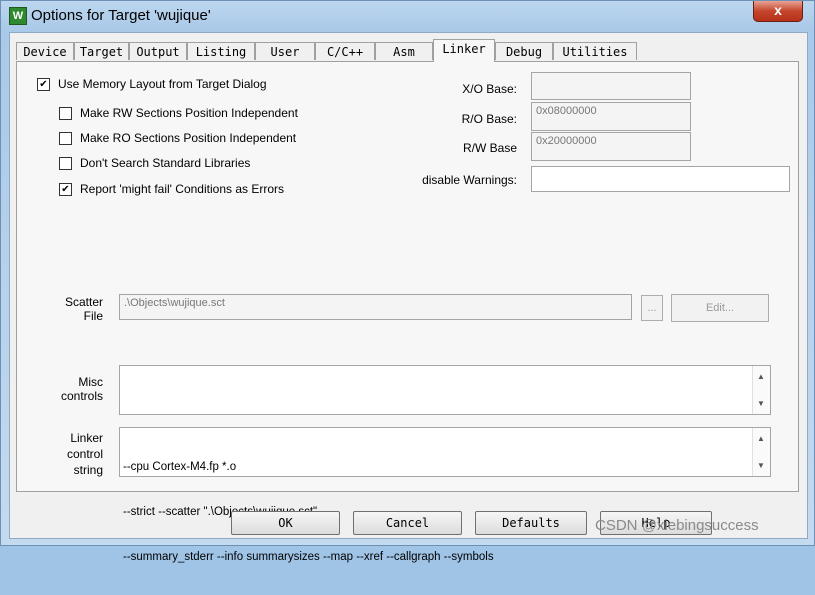 The width and height of the screenshot is (815, 595). What do you see at coordinates (660, 179) in the screenshot?
I see `disable-warnings-field` at bounding box center [660, 179].